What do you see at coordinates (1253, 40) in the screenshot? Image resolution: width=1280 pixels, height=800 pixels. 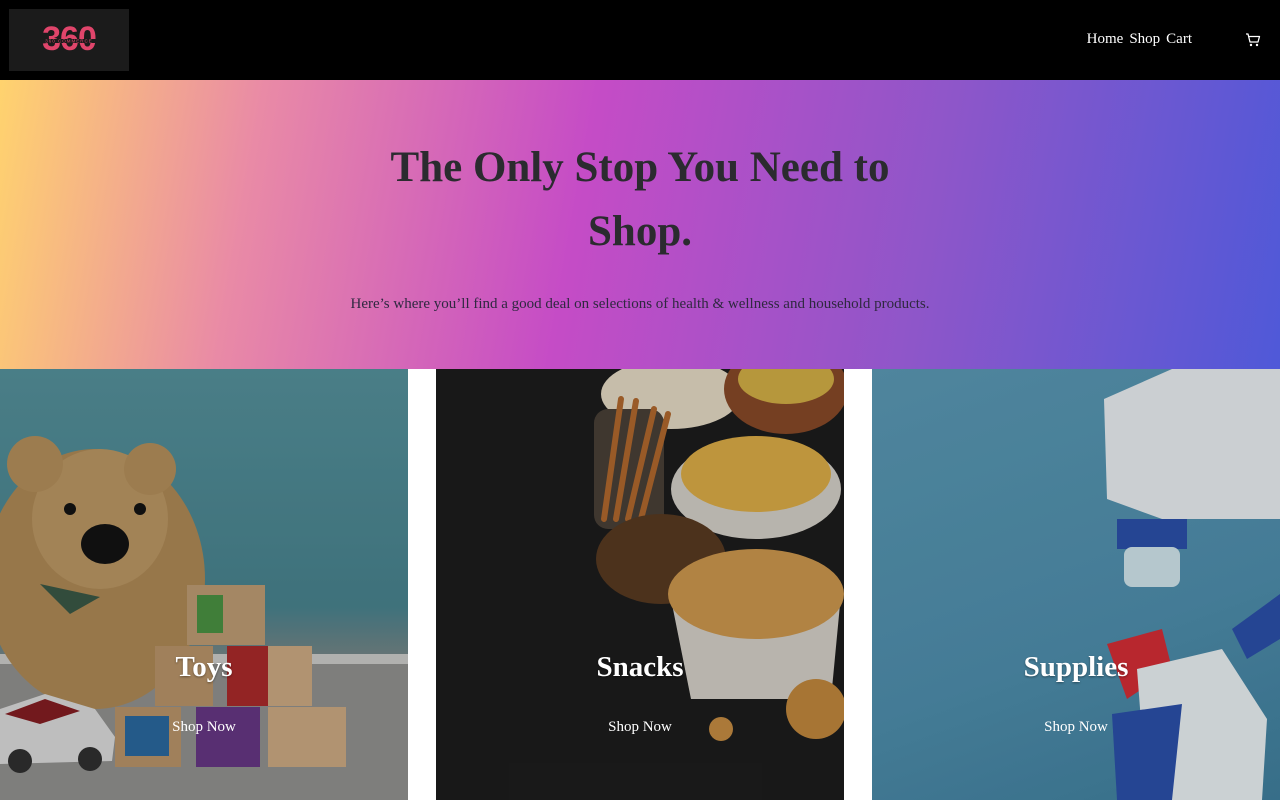 I see `shopping-cart-icon` at bounding box center [1253, 40].